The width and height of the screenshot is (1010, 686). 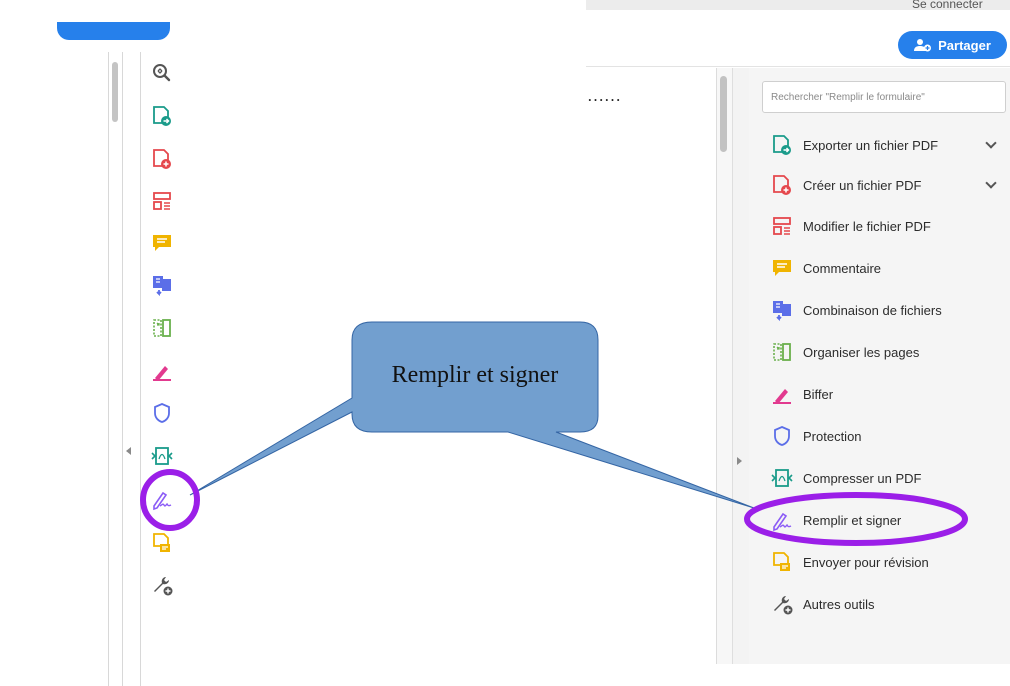 What do you see at coordinates (862, 478) in the screenshot?
I see `tool-item-label: Compresser un PDF` at bounding box center [862, 478].